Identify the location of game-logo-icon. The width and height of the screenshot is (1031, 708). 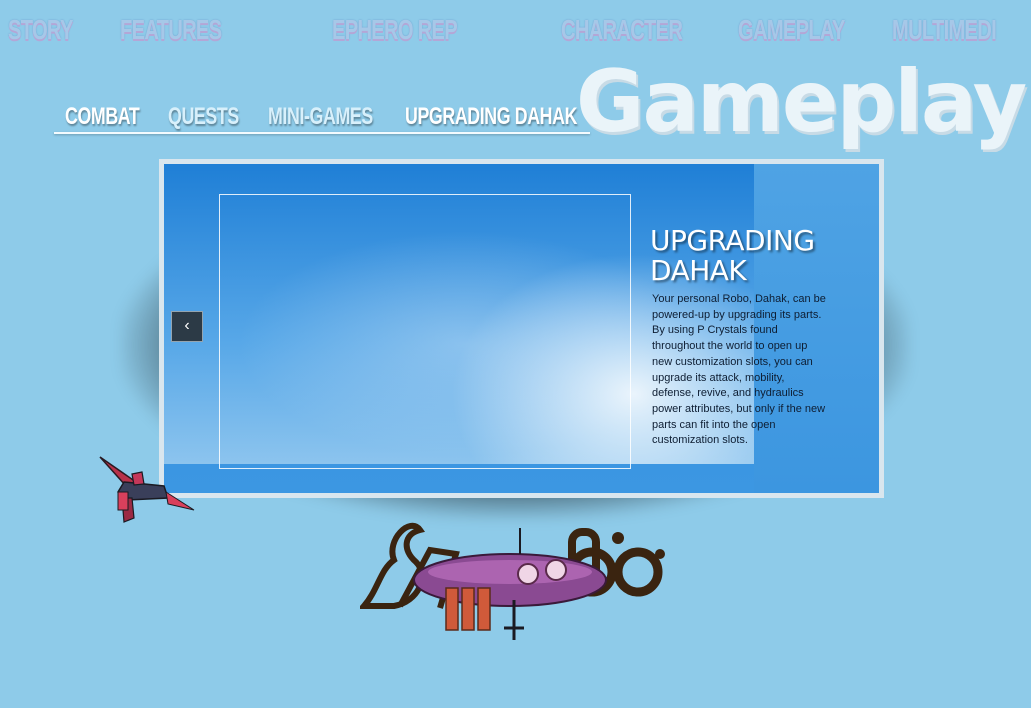
(512, 581).